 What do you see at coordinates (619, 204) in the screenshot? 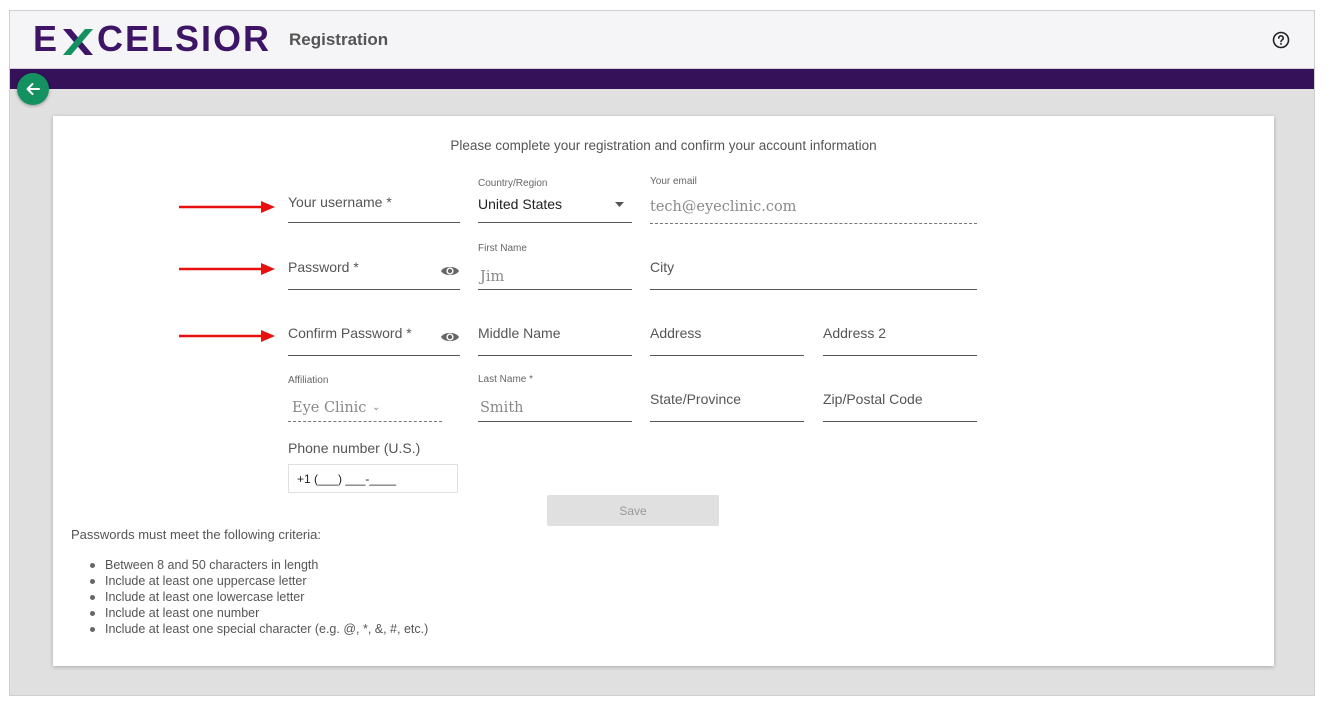
I see `dropdown-caret-icon` at bounding box center [619, 204].